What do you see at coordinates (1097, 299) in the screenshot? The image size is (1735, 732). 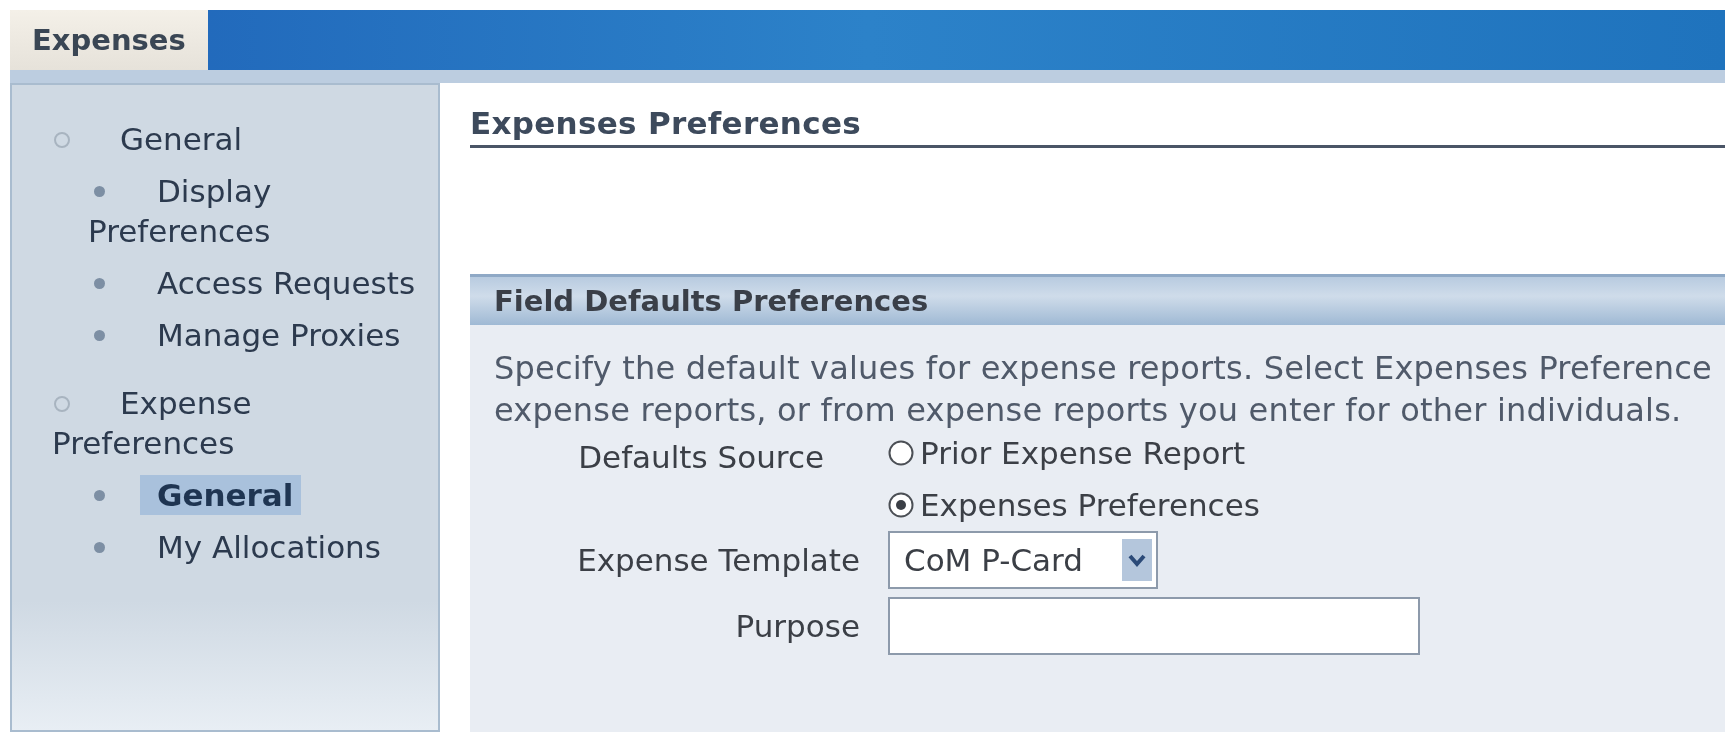 I see `section-header: Field Defaults Preferences` at bounding box center [1097, 299].